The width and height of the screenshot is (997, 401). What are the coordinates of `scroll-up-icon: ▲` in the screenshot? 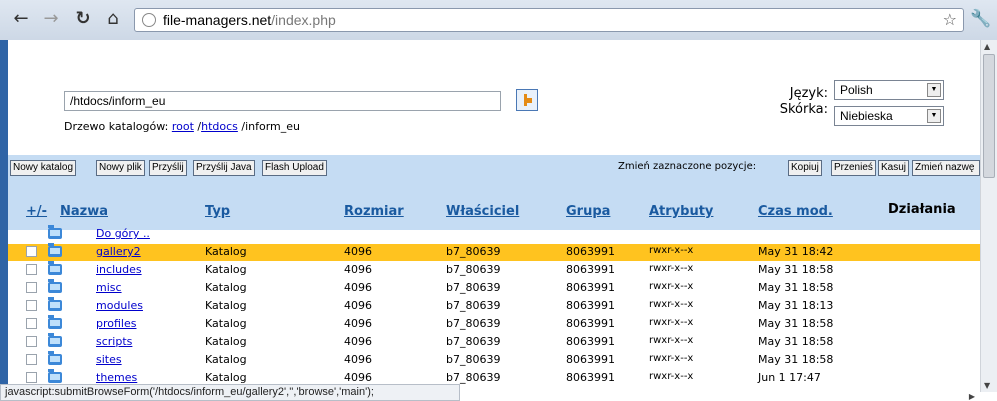 It's located at (987, 46).